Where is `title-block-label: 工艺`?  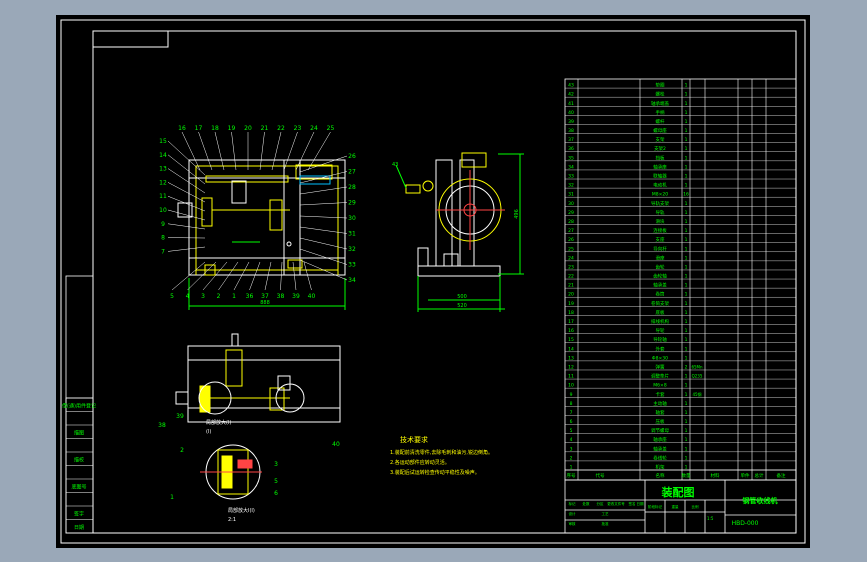
title-block-label: 工艺 is located at coordinates (606, 513).